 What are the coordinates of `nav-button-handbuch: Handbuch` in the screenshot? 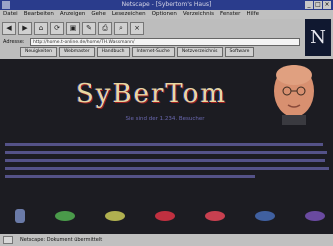 It's located at (113, 52).